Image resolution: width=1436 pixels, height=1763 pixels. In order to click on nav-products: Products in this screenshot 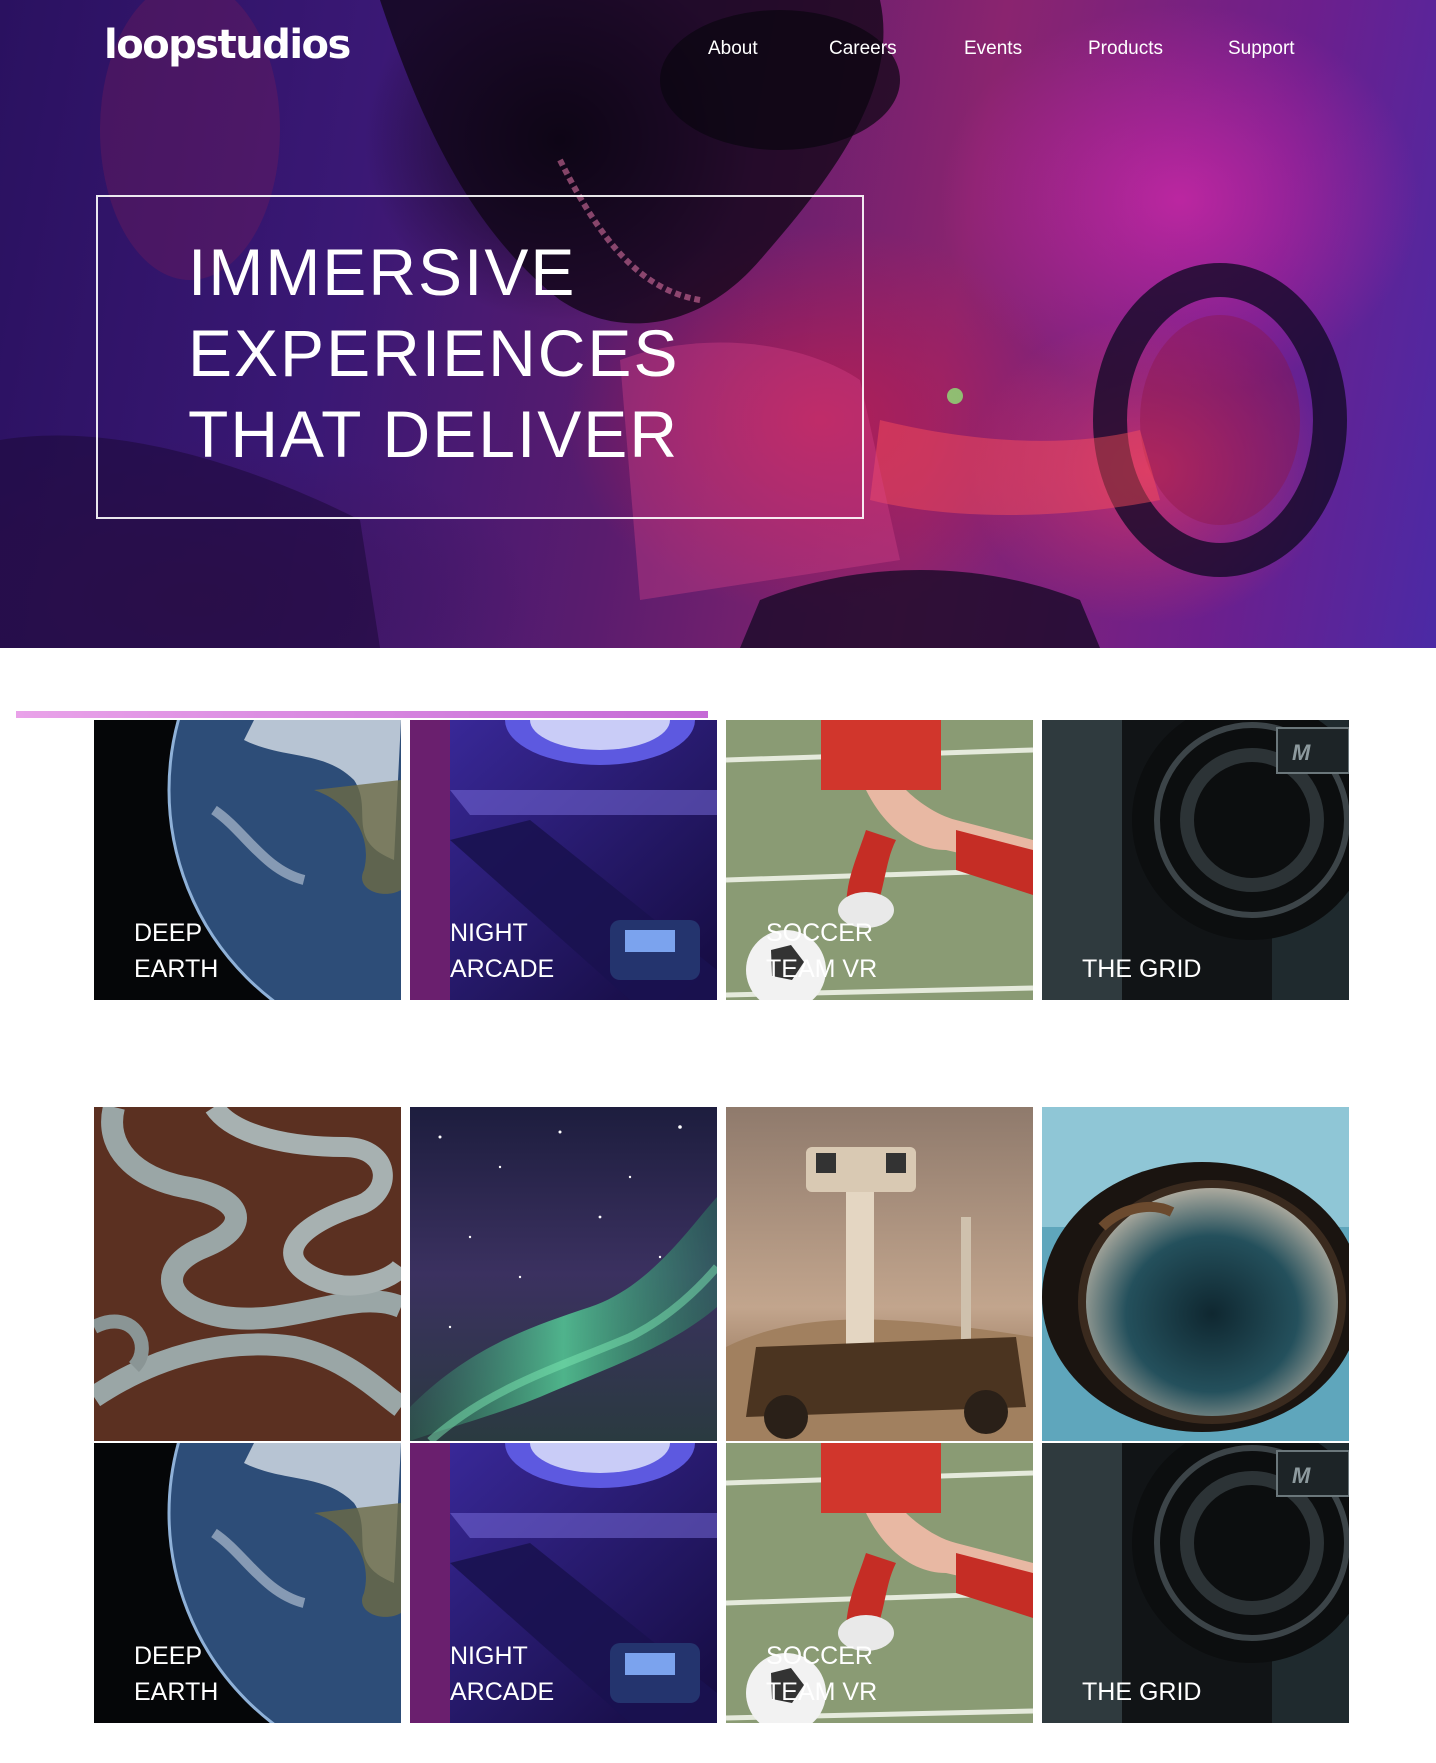, I will do `click(1125, 49)`.